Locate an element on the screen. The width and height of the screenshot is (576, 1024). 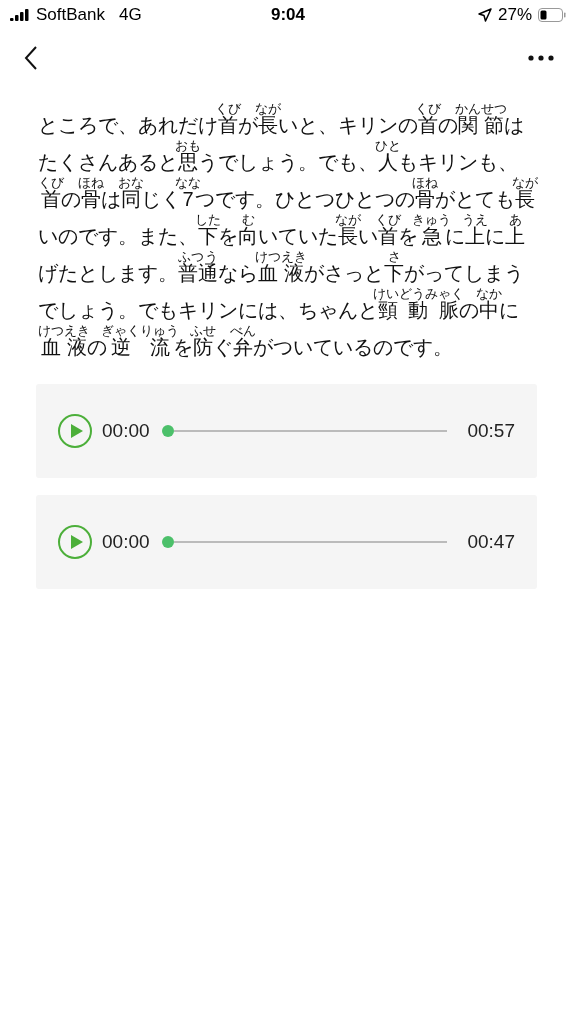
battery-icon is located at coordinates (552, 15).